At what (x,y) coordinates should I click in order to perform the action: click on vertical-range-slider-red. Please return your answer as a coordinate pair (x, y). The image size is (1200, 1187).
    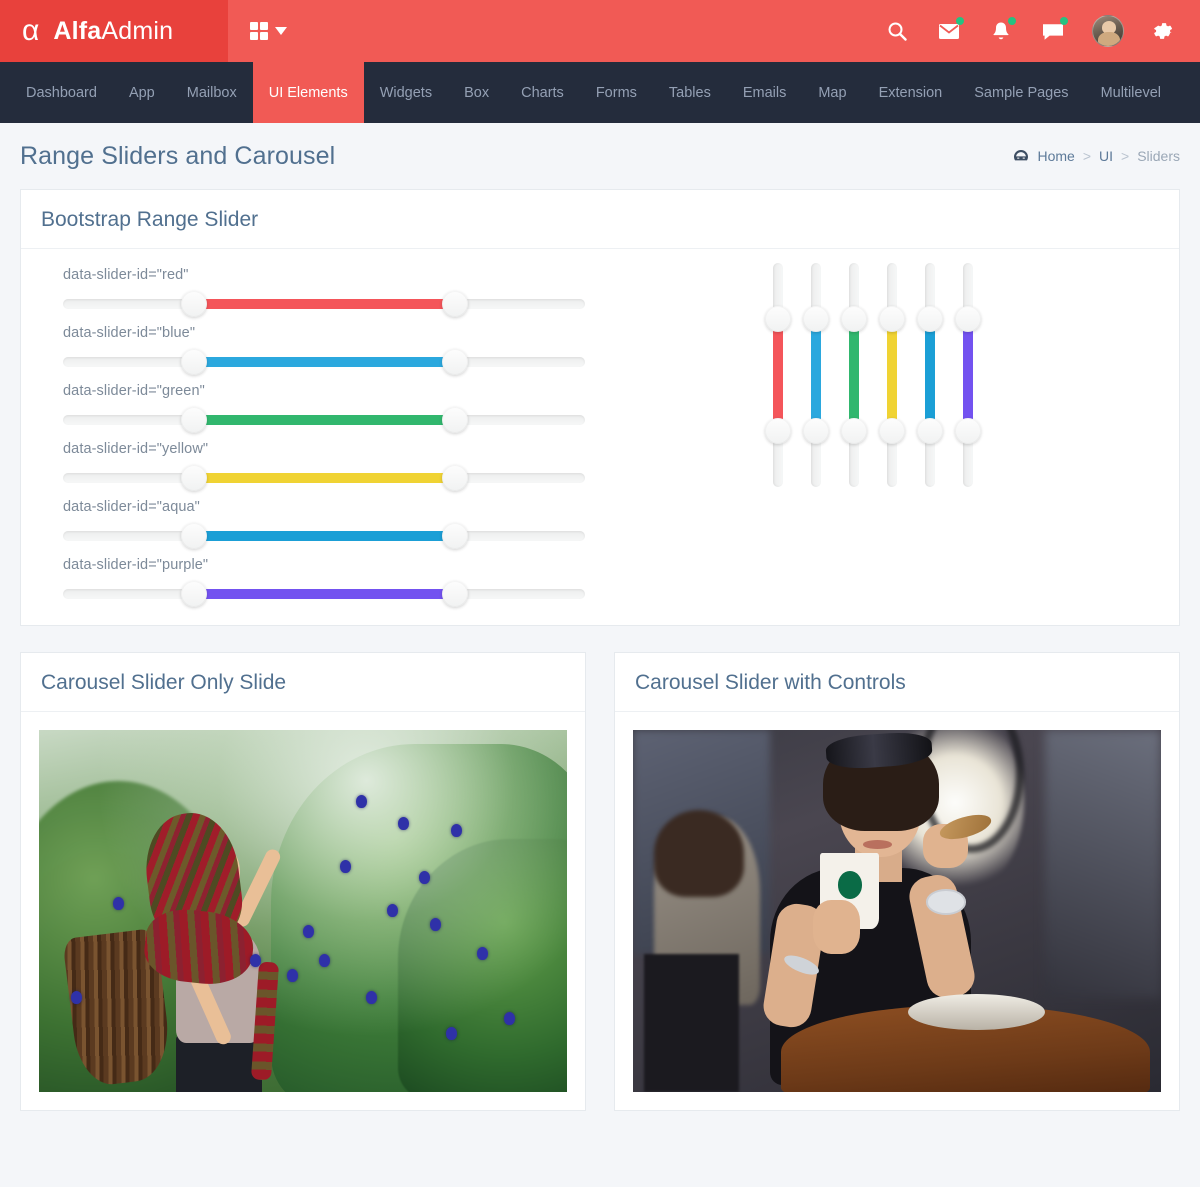
    Looking at the image, I should click on (777, 375).